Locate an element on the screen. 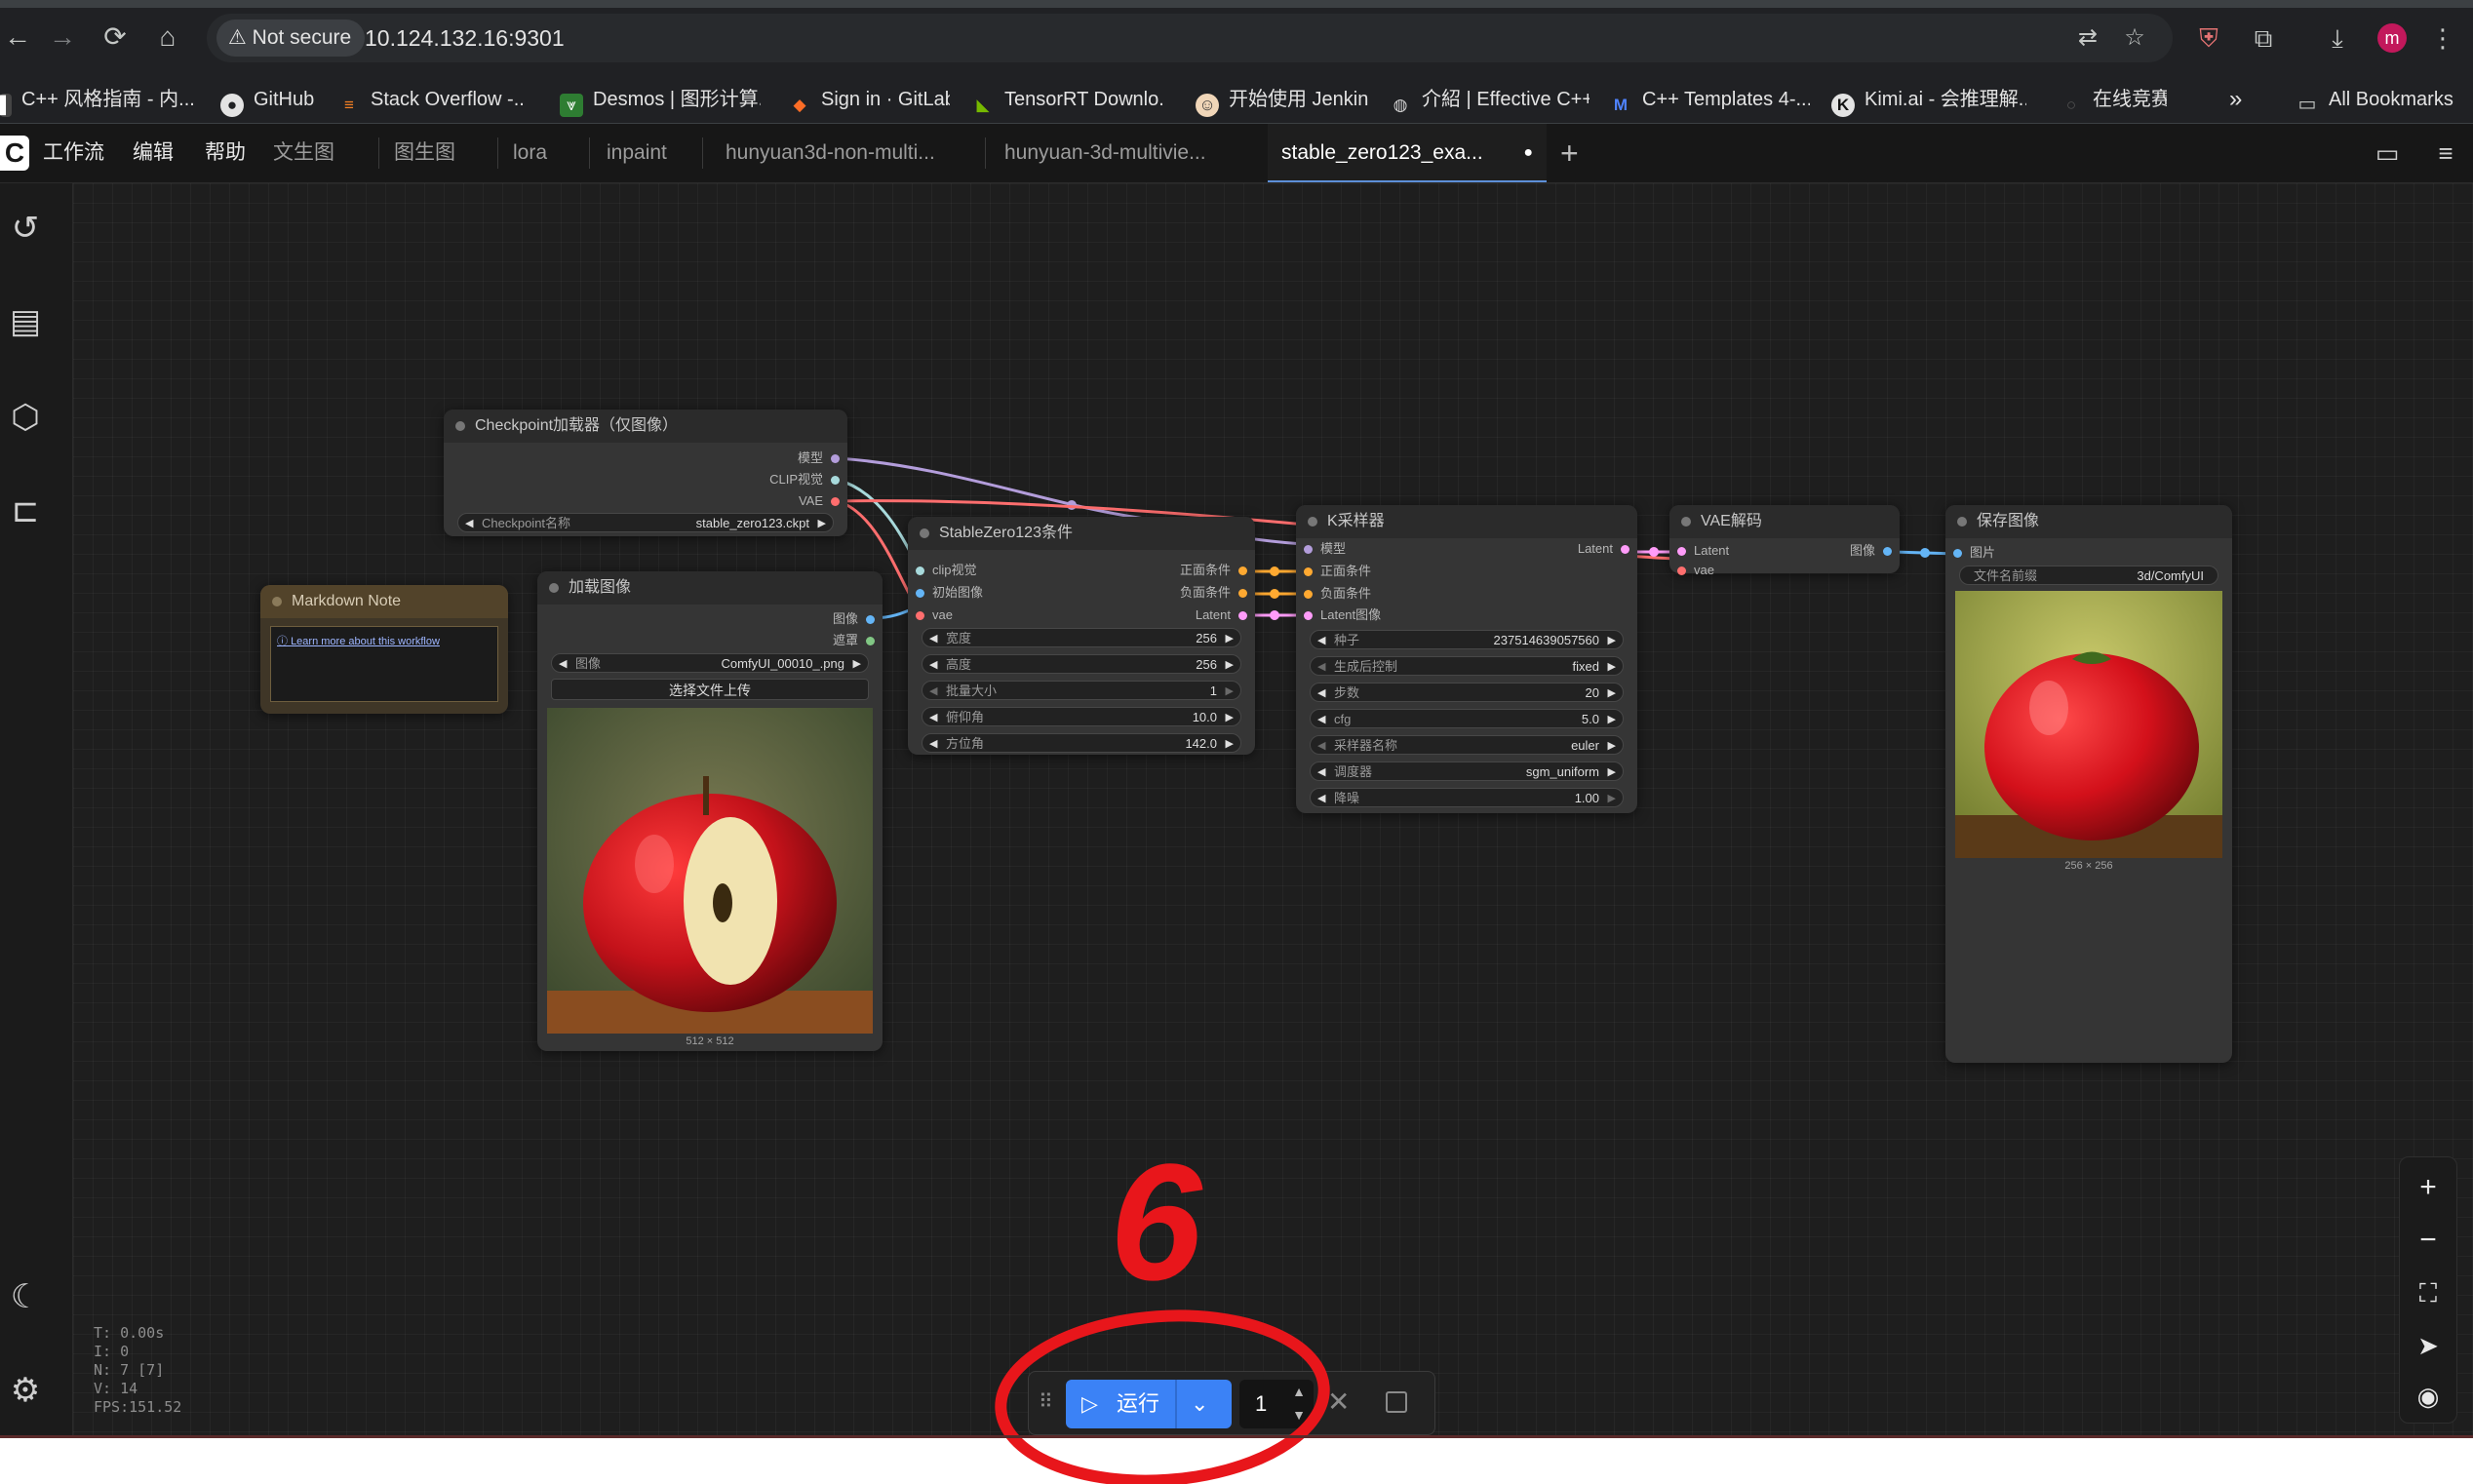  bottom-edge-line is located at coordinates (1236, 1436).